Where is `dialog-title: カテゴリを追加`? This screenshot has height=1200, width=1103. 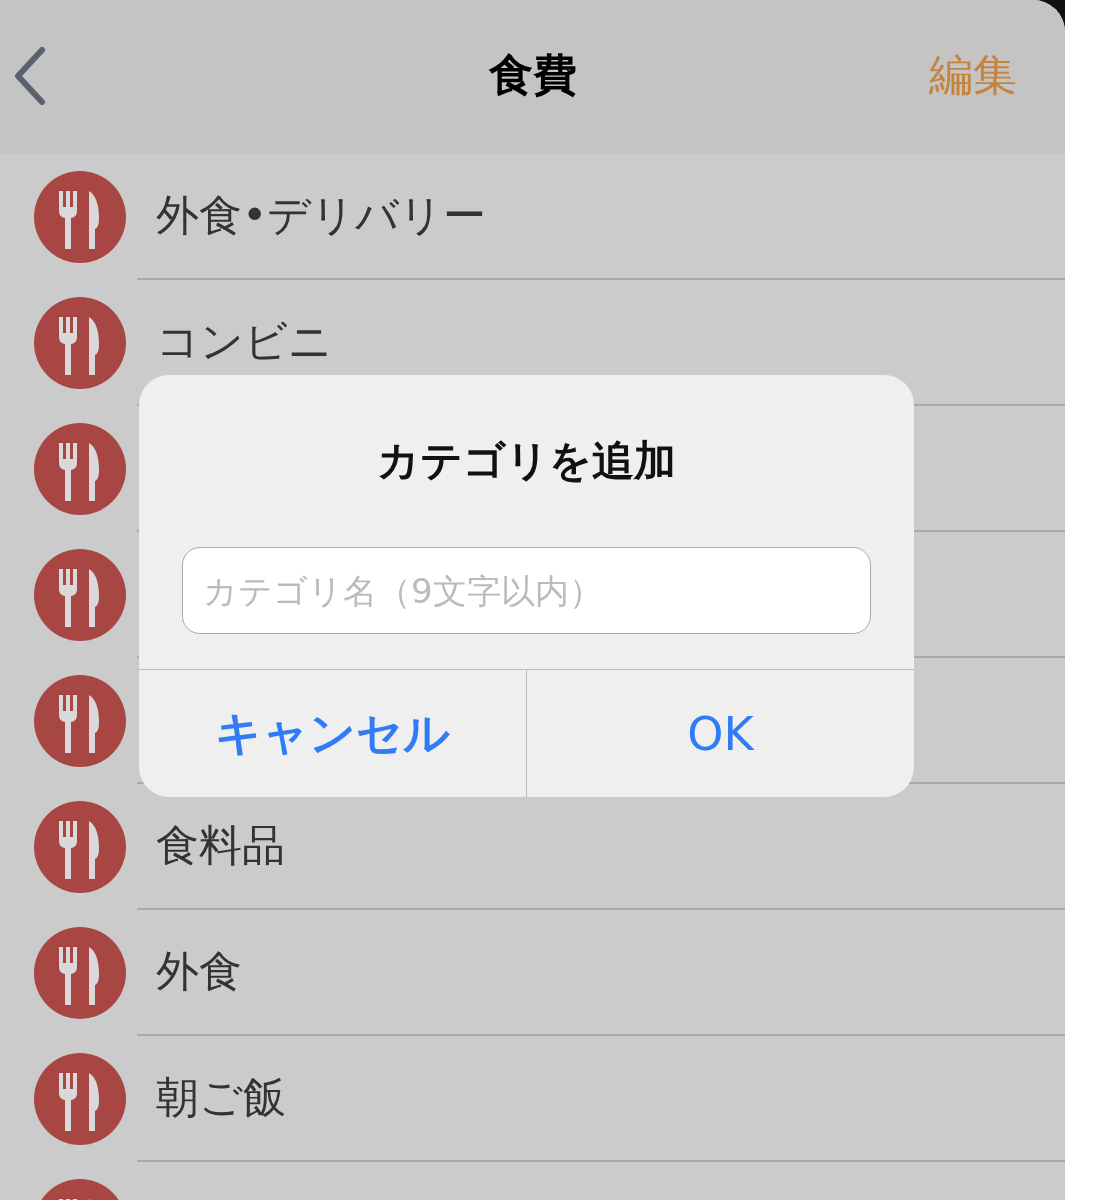 dialog-title: カテゴリを追加 is located at coordinates (526, 461).